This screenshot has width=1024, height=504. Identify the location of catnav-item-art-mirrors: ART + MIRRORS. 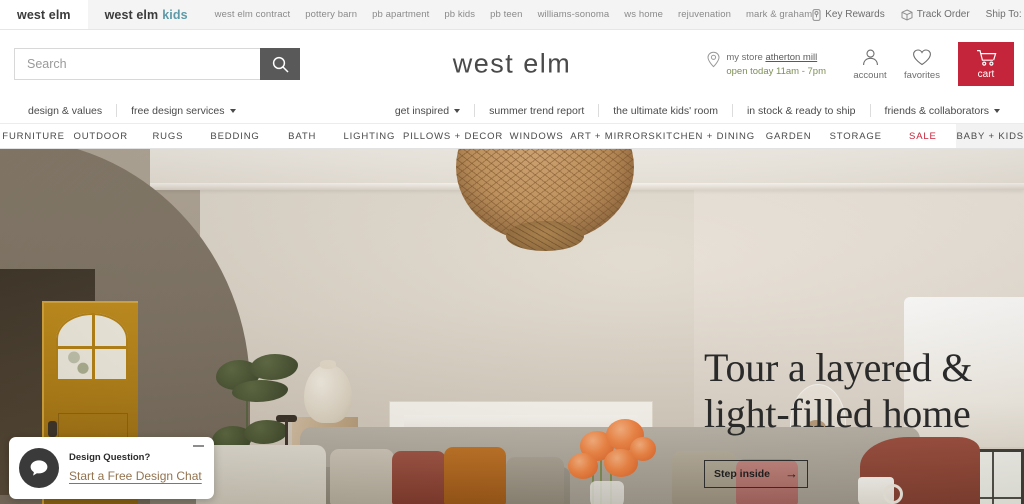
(612, 136).